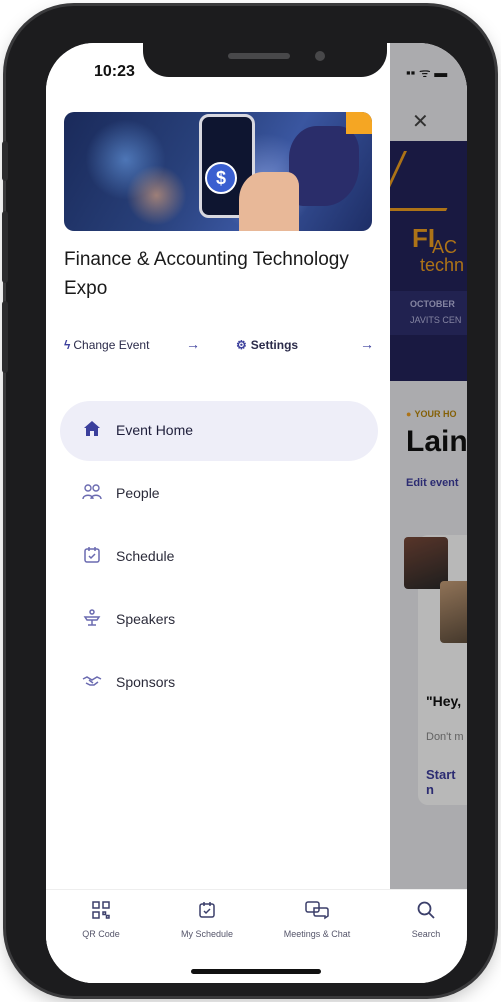 Image resolution: width=501 pixels, height=1002 pixels. I want to click on chat-bubbles-icon, so click(317, 913).